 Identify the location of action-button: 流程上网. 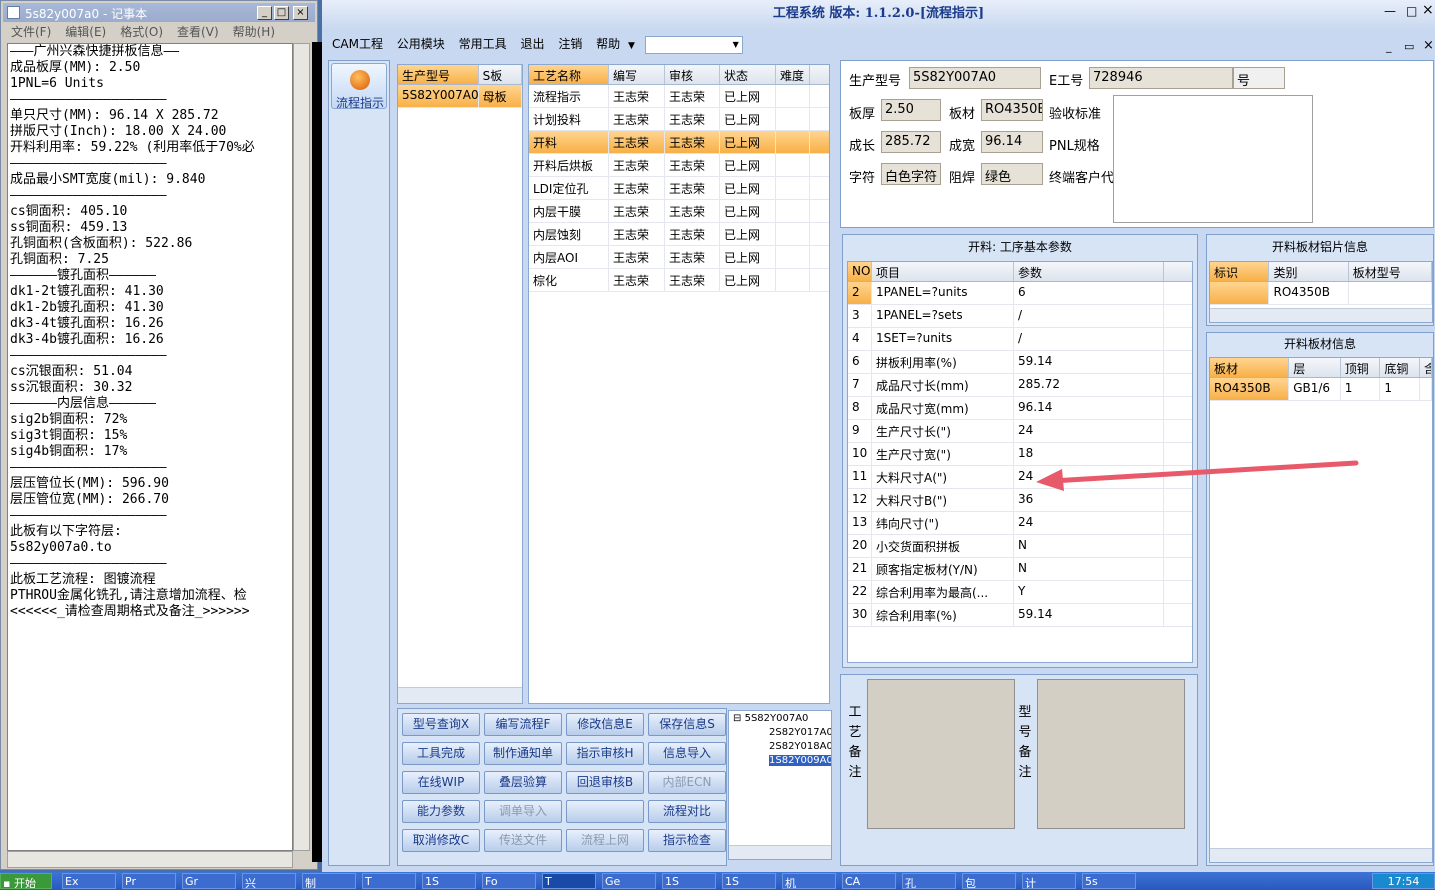
(605, 840).